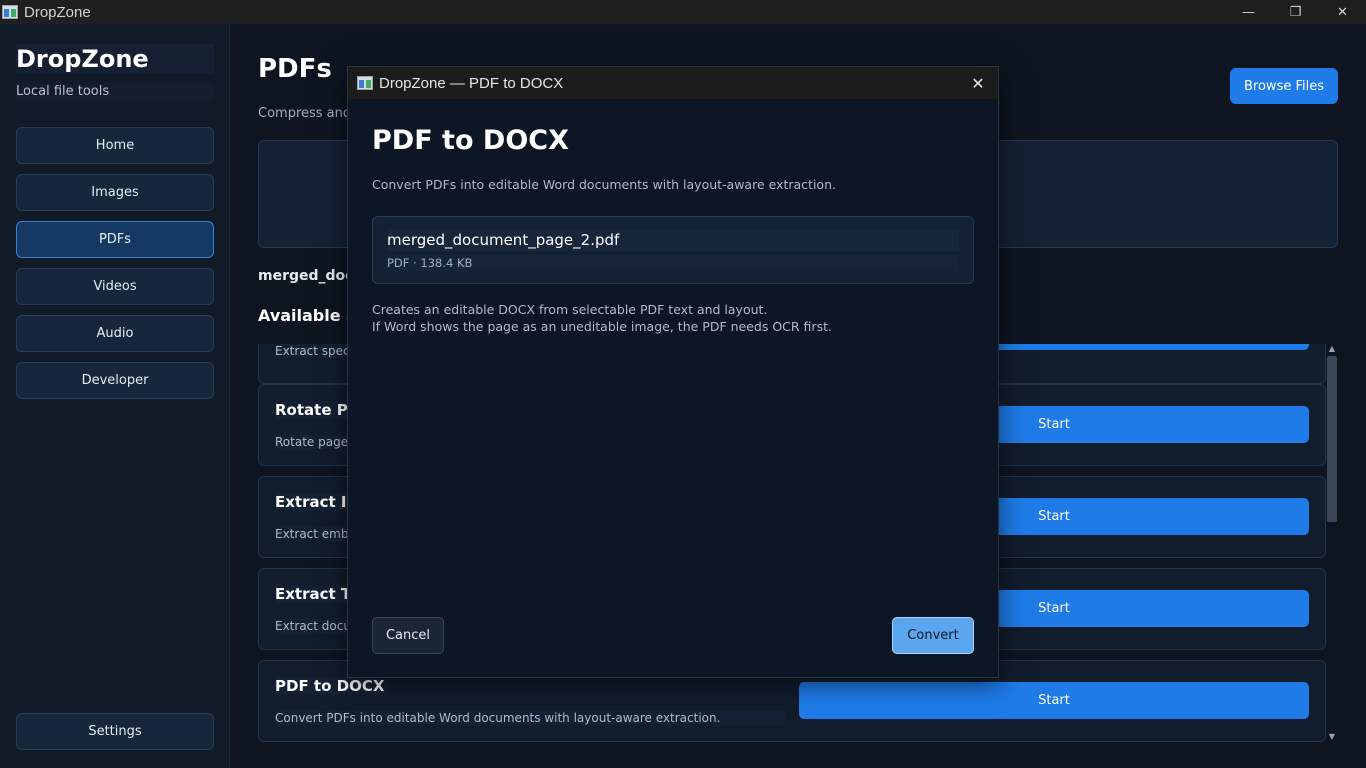  Describe the element at coordinates (1342, 12) in the screenshot. I see `close-window-button: ✕` at that location.